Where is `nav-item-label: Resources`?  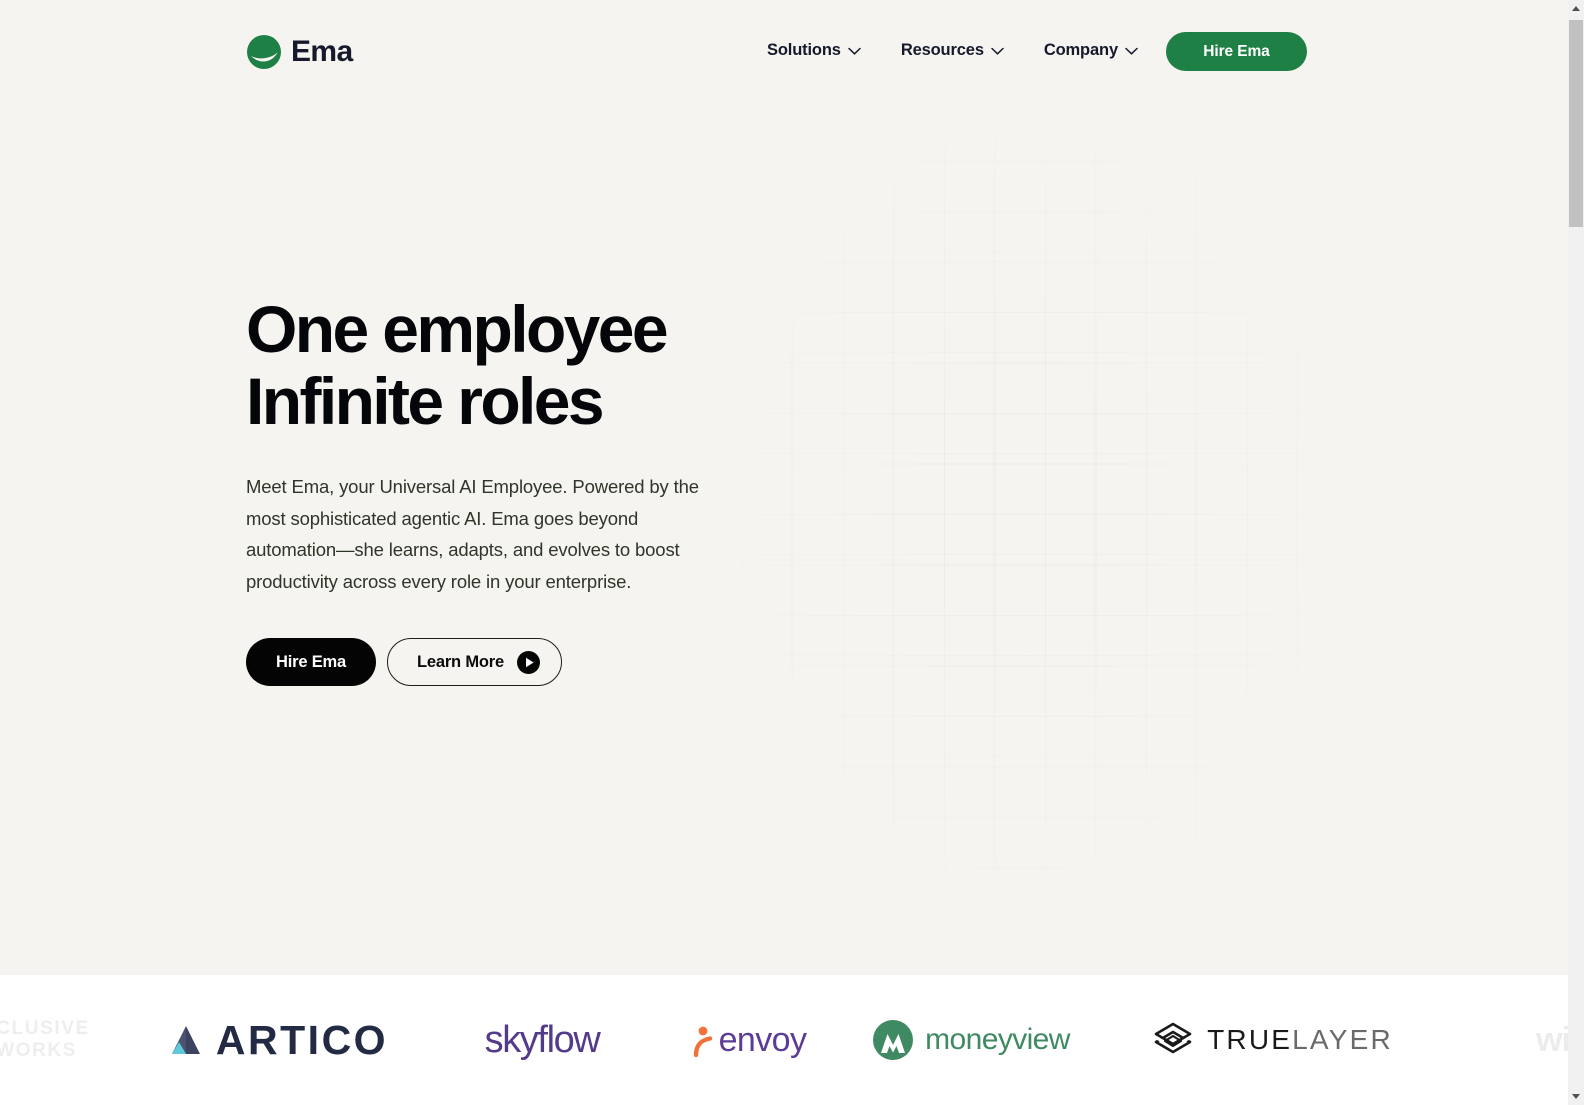 nav-item-label: Resources is located at coordinates (942, 50).